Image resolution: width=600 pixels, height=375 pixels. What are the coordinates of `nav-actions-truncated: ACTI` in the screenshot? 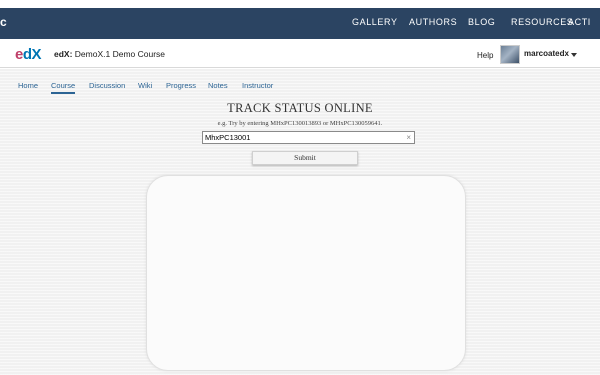 It's located at (579, 22).